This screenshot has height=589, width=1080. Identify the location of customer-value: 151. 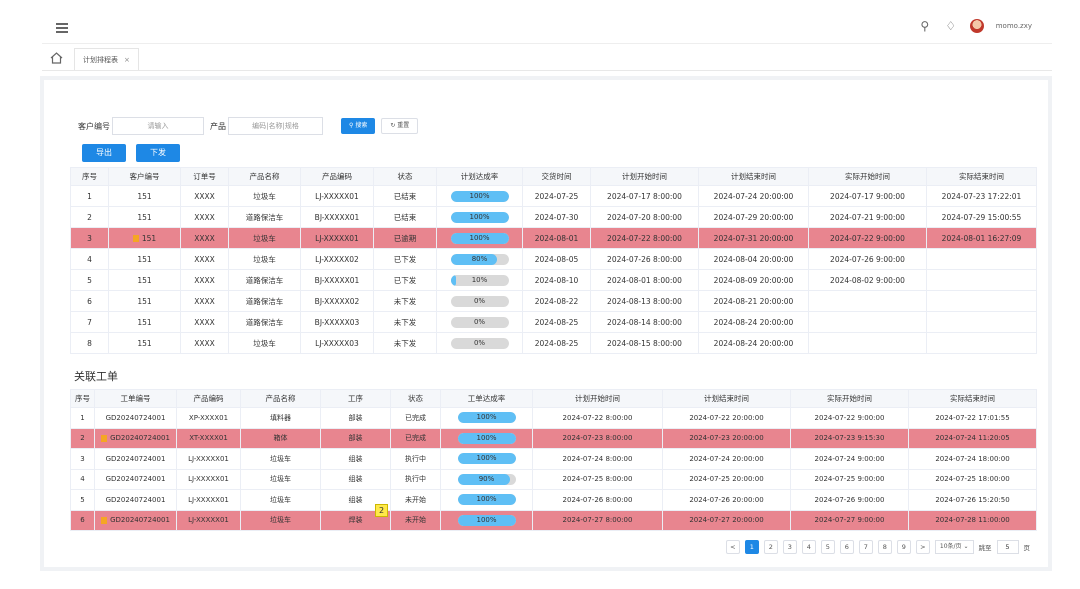
(149, 238).